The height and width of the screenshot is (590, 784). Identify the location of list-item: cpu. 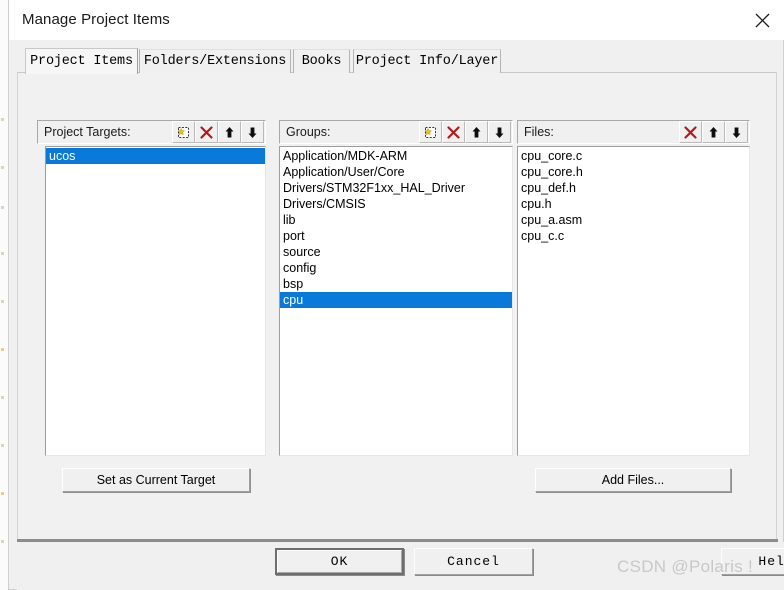
(396, 300).